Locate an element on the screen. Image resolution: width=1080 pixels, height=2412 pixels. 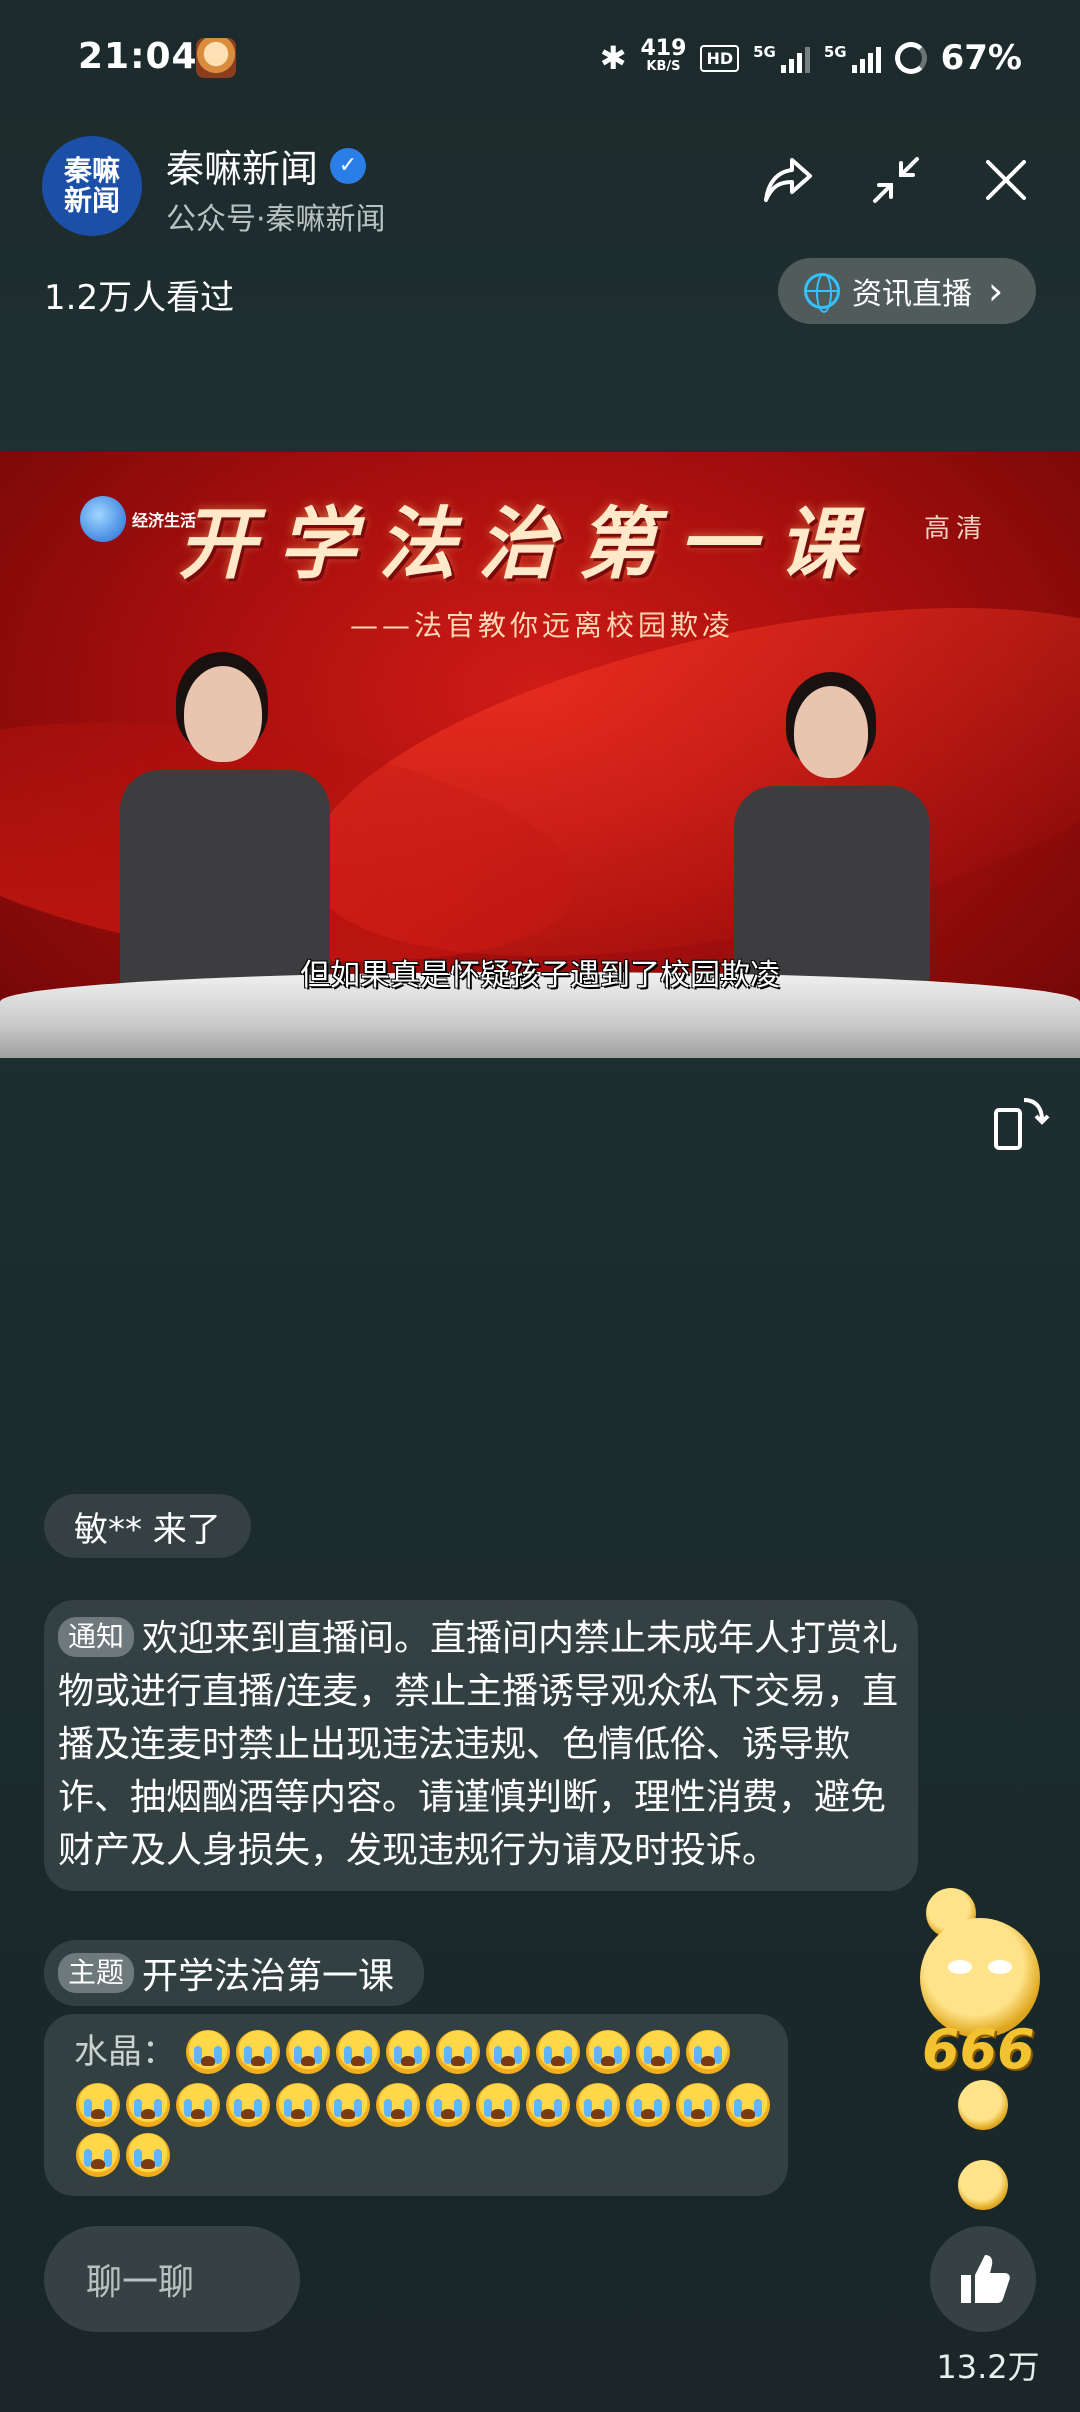
signal-1-label: 5G is located at coordinates (764, 52).